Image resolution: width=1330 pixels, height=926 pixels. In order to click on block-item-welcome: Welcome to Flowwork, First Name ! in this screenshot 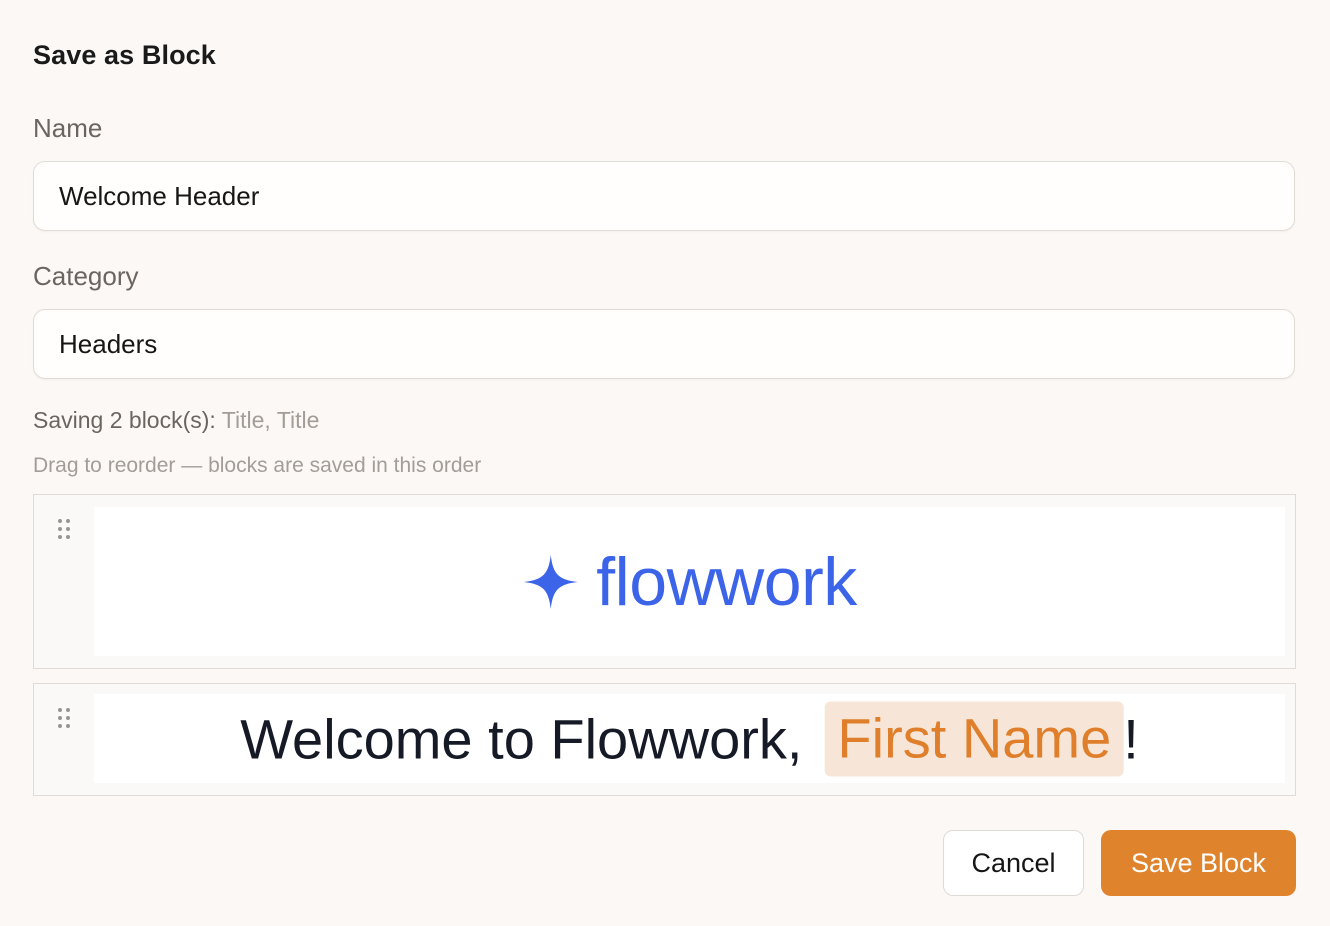, I will do `click(664, 739)`.